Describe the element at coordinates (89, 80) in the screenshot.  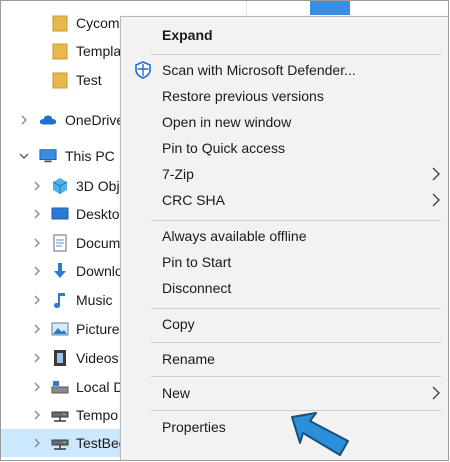
I see `nav-tree-label: Test` at that location.